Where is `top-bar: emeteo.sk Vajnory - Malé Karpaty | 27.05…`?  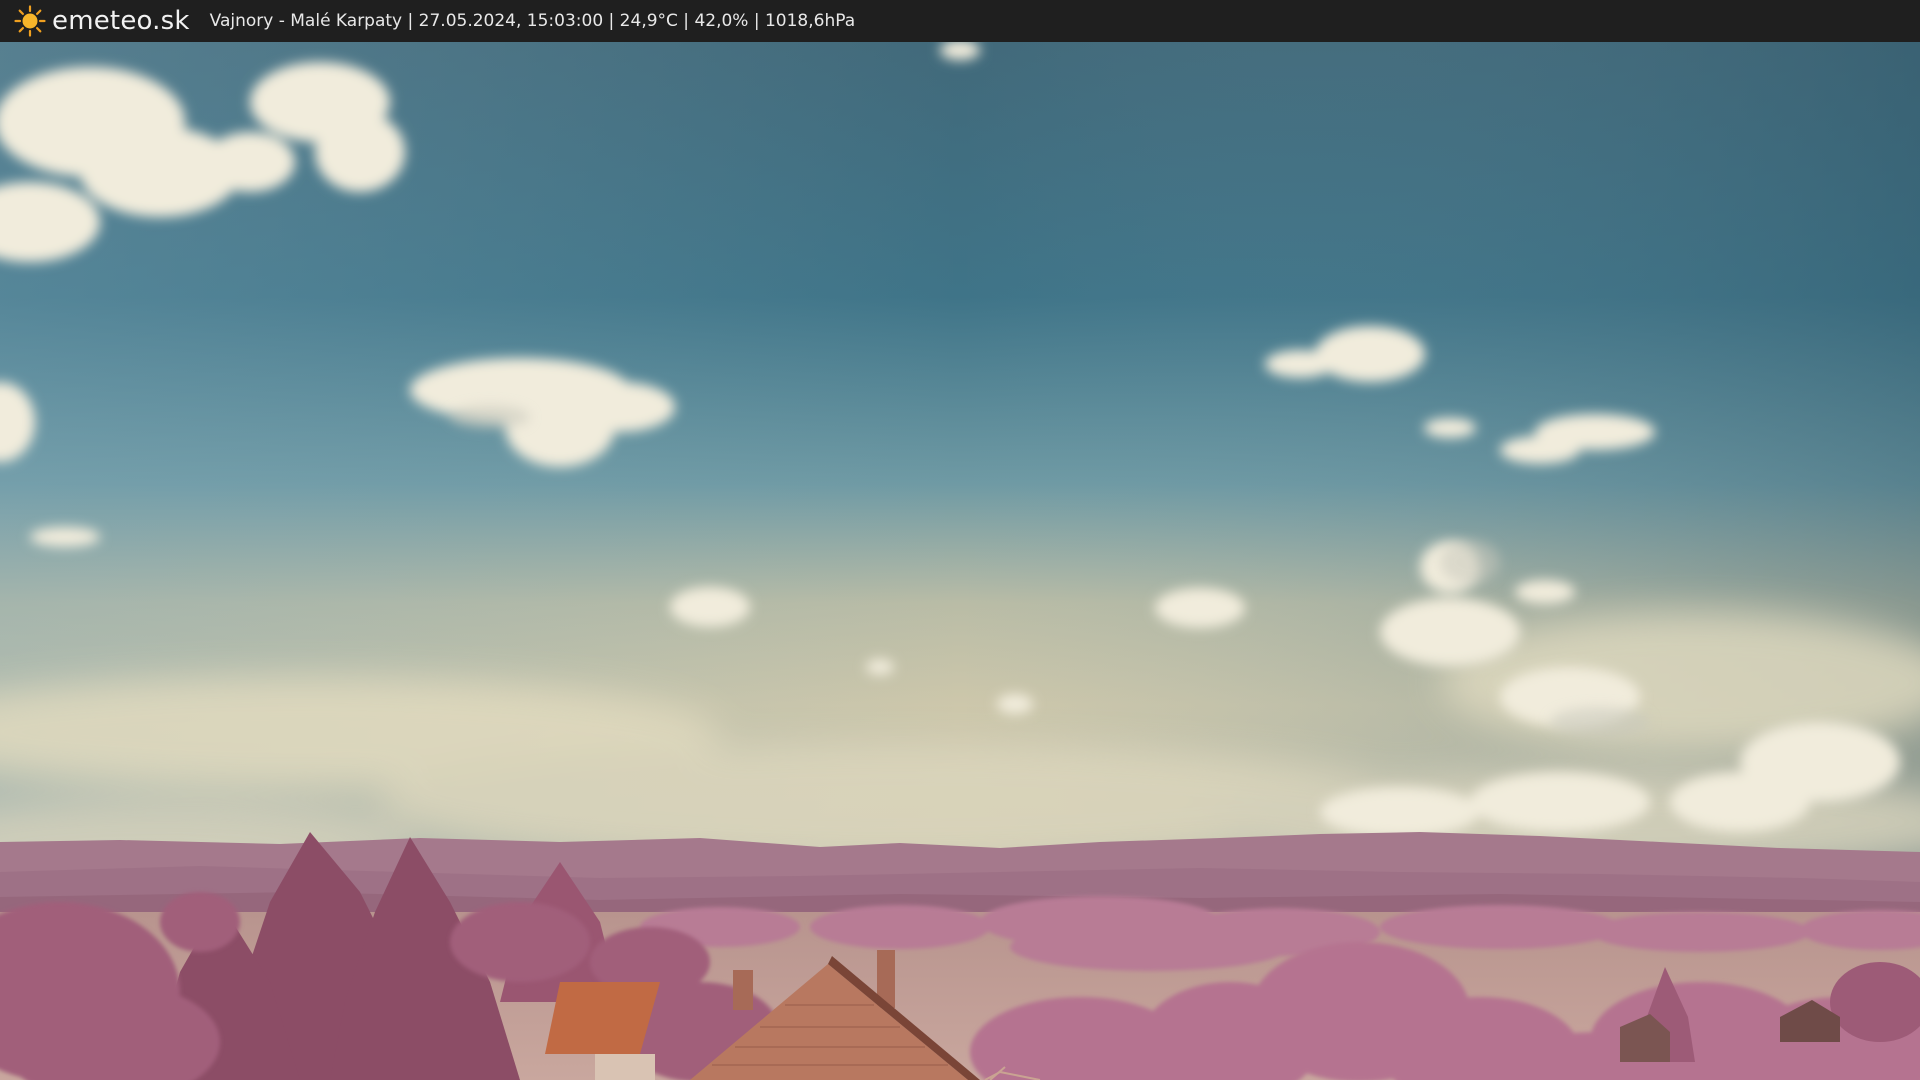
top-bar: emeteo.sk Vajnory - Malé Karpaty | 27.05… is located at coordinates (960, 21).